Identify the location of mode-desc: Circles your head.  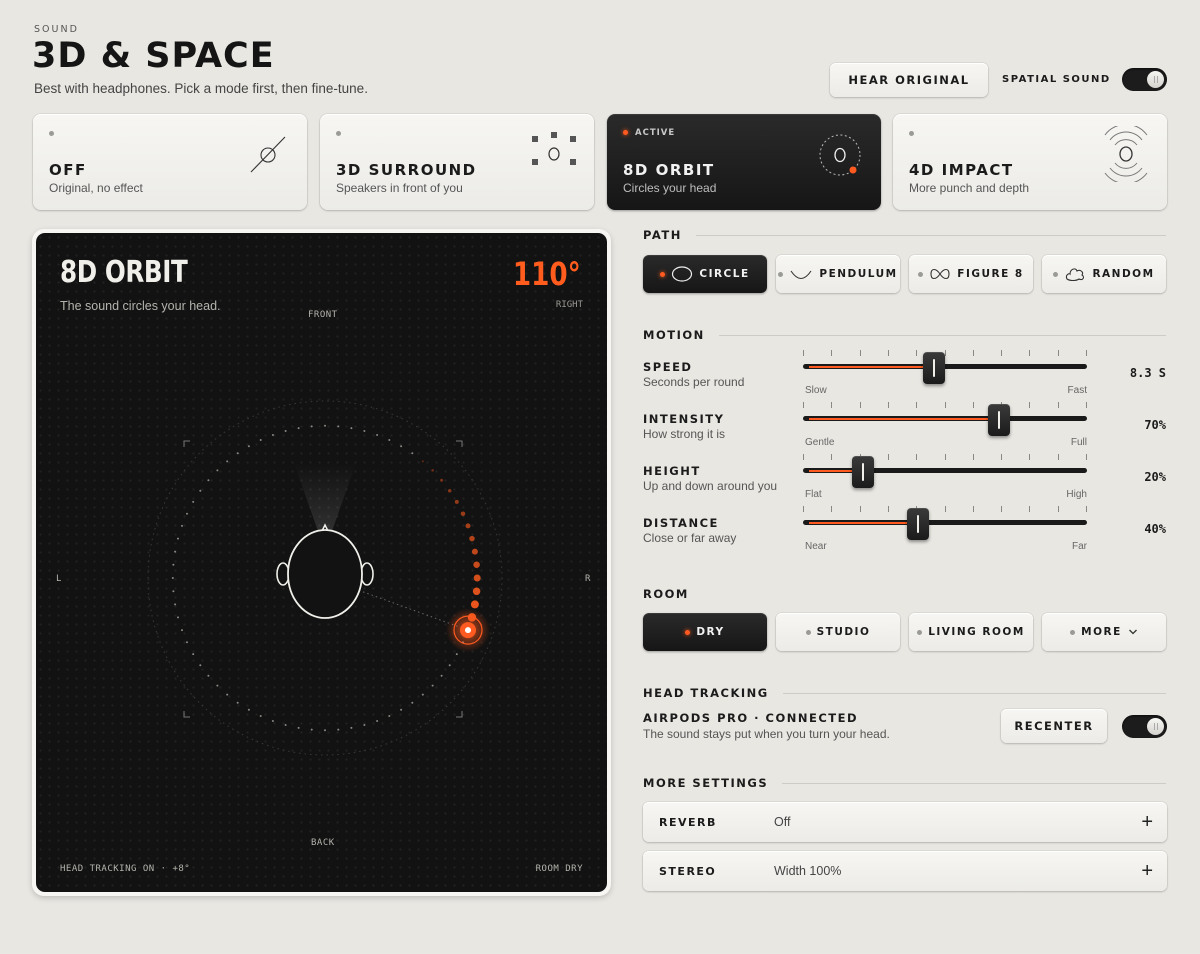
(670, 188).